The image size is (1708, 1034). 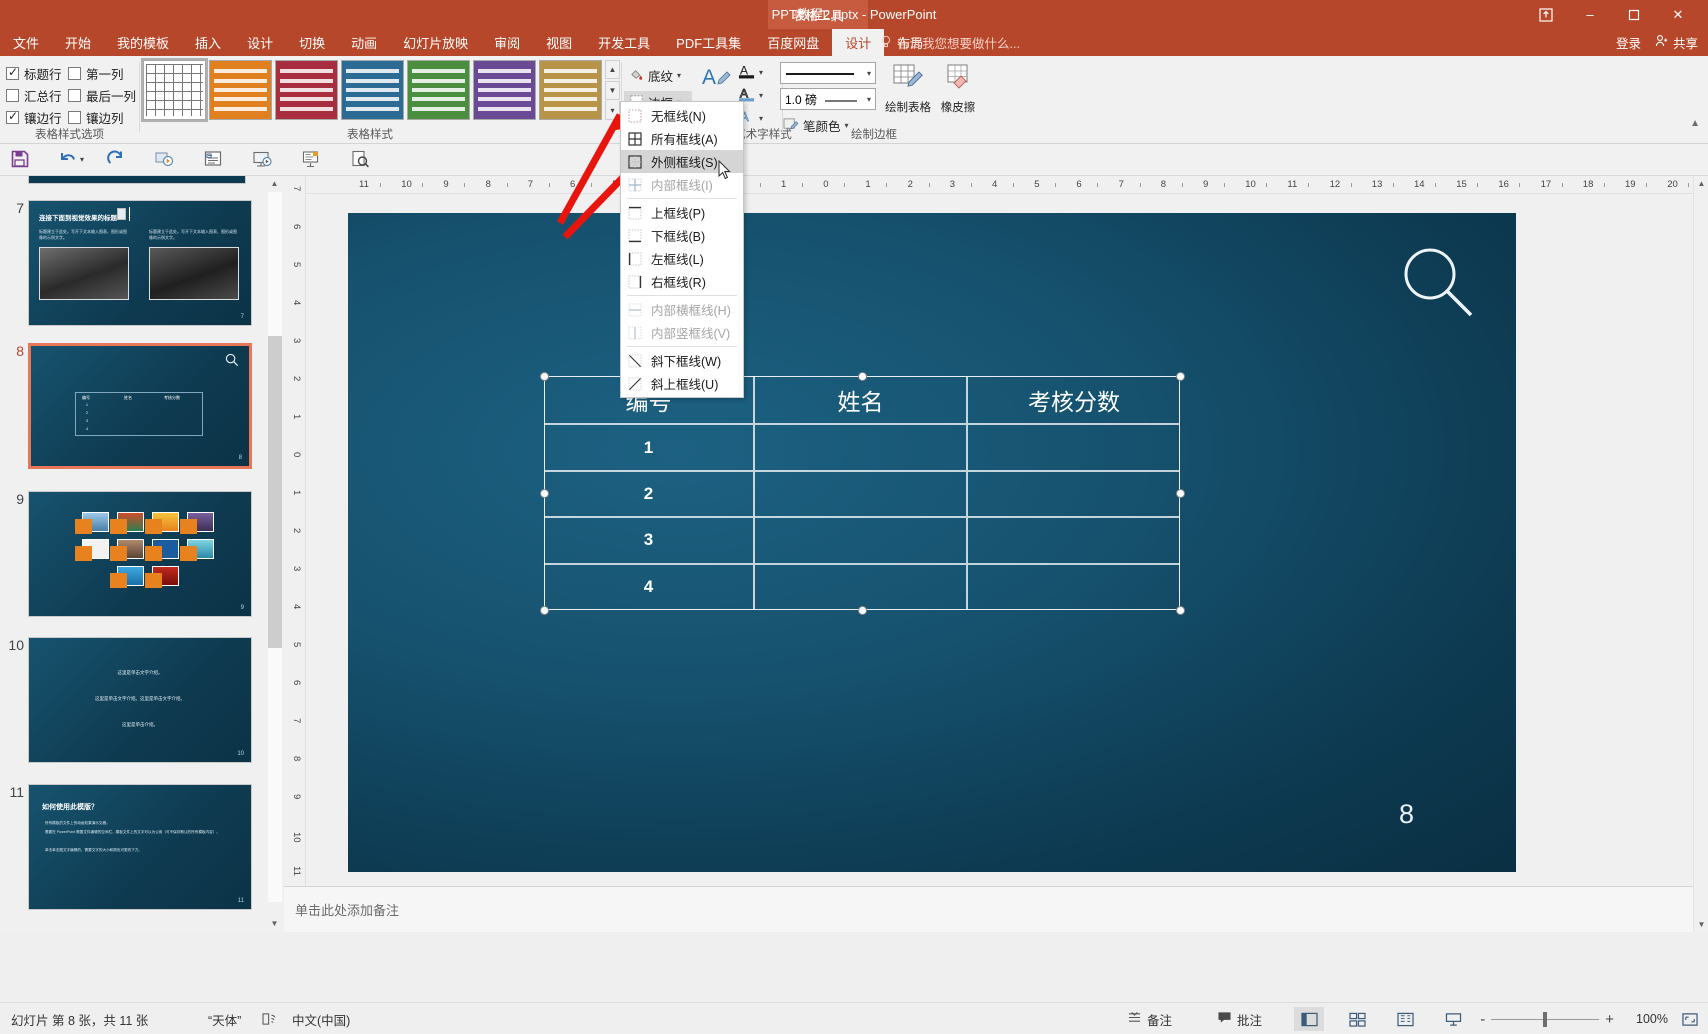 I want to click on ribbon-display-options-icon, so click(x=1546, y=14).